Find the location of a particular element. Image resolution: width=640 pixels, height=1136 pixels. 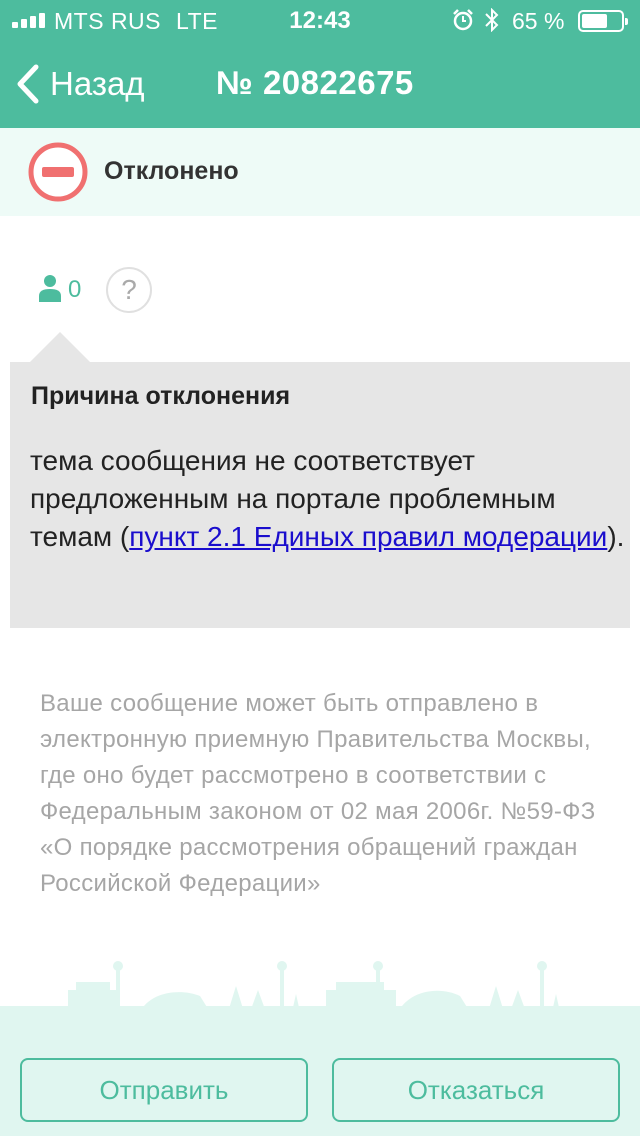

status-row: Отклонено is located at coordinates (320, 172).